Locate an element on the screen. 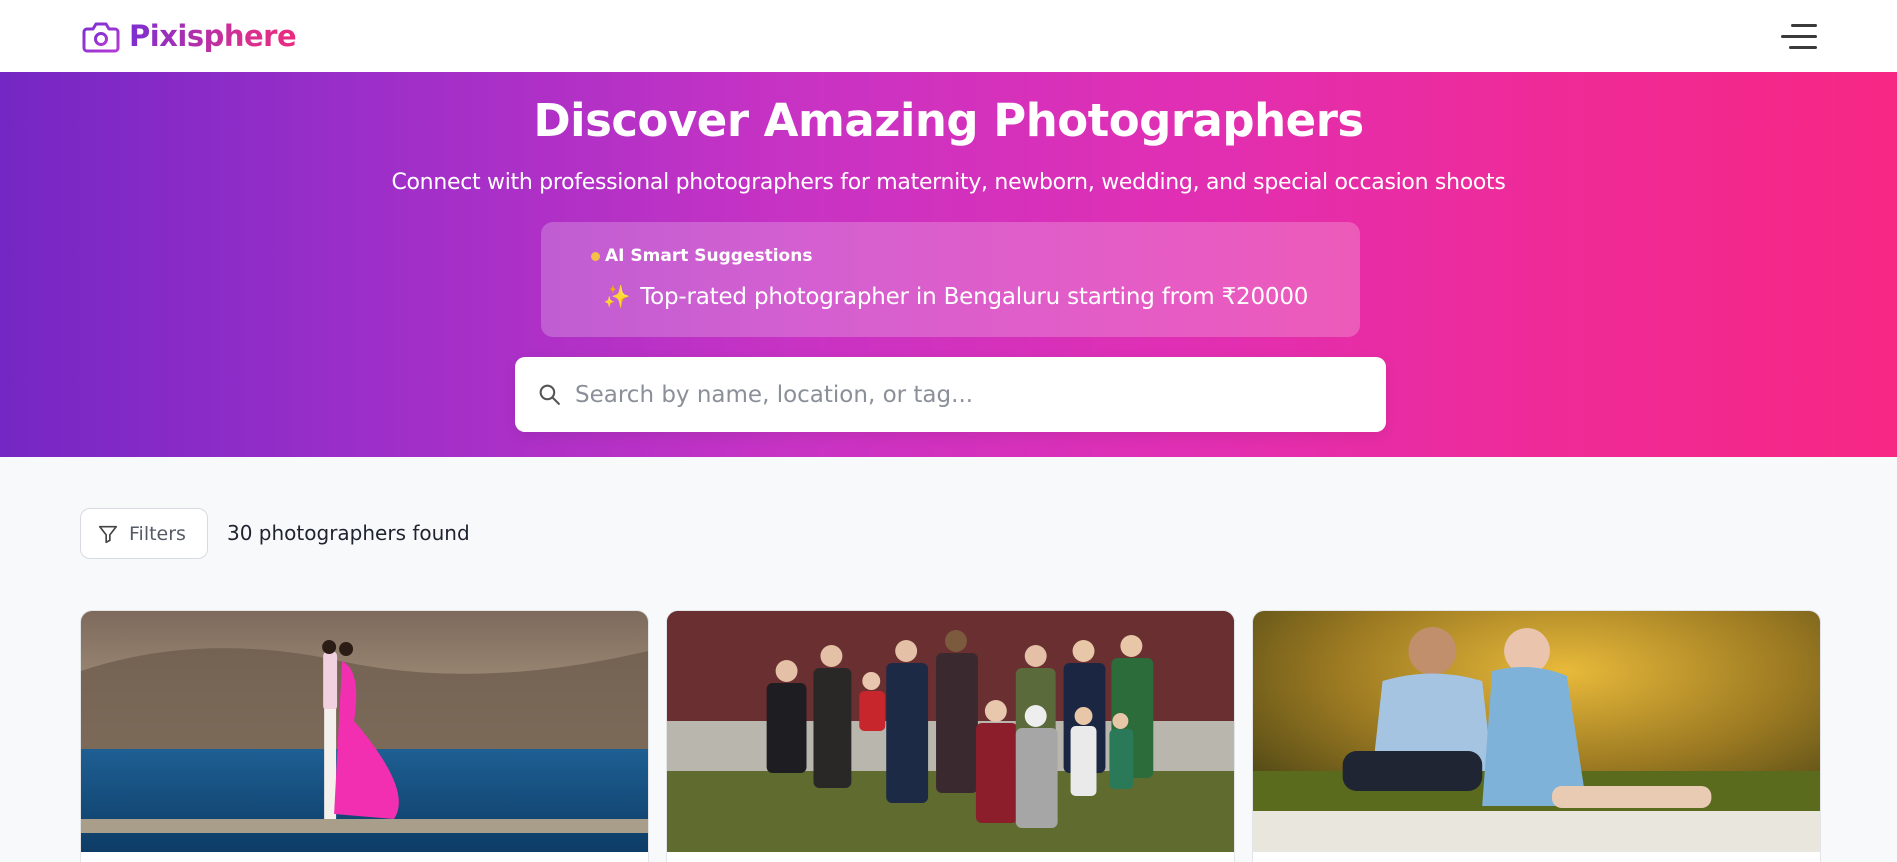 The width and height of the screenshot is (1897, 862). ai-suggestions-label: AI Smart Suggestions is located at coordinates (709, 256).